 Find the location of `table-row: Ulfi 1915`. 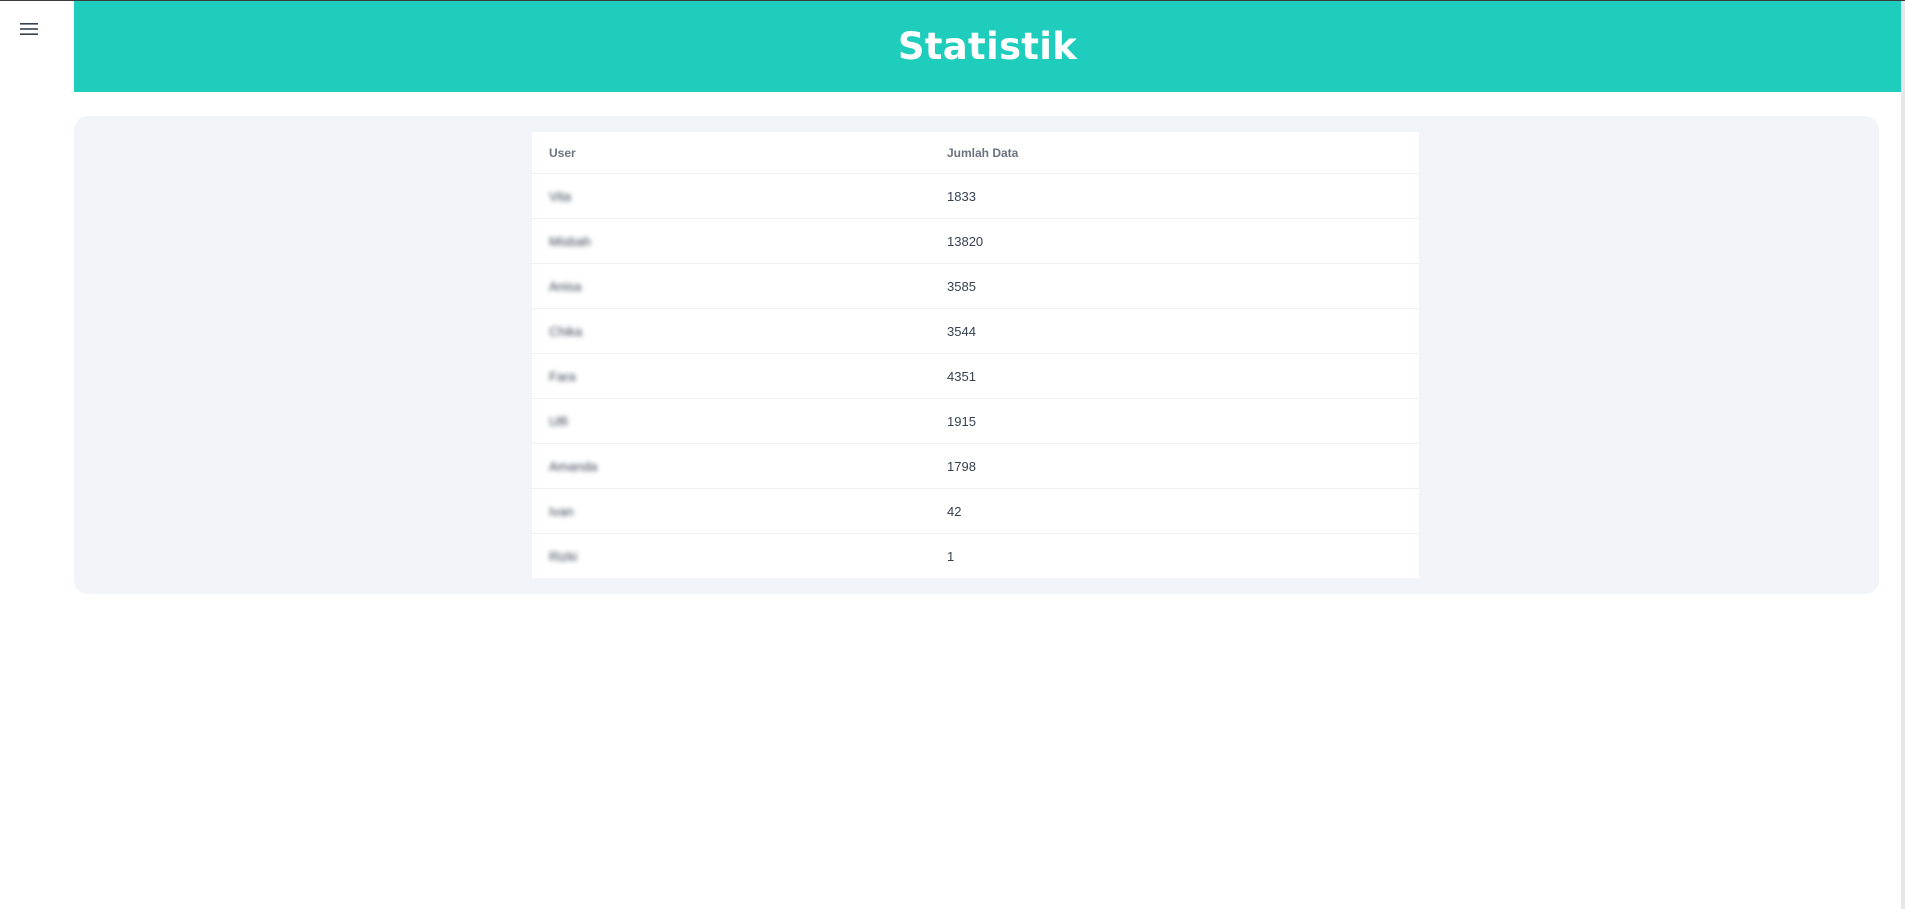

table-row: Ulfi 1915 is located at coordinates (975, 421).